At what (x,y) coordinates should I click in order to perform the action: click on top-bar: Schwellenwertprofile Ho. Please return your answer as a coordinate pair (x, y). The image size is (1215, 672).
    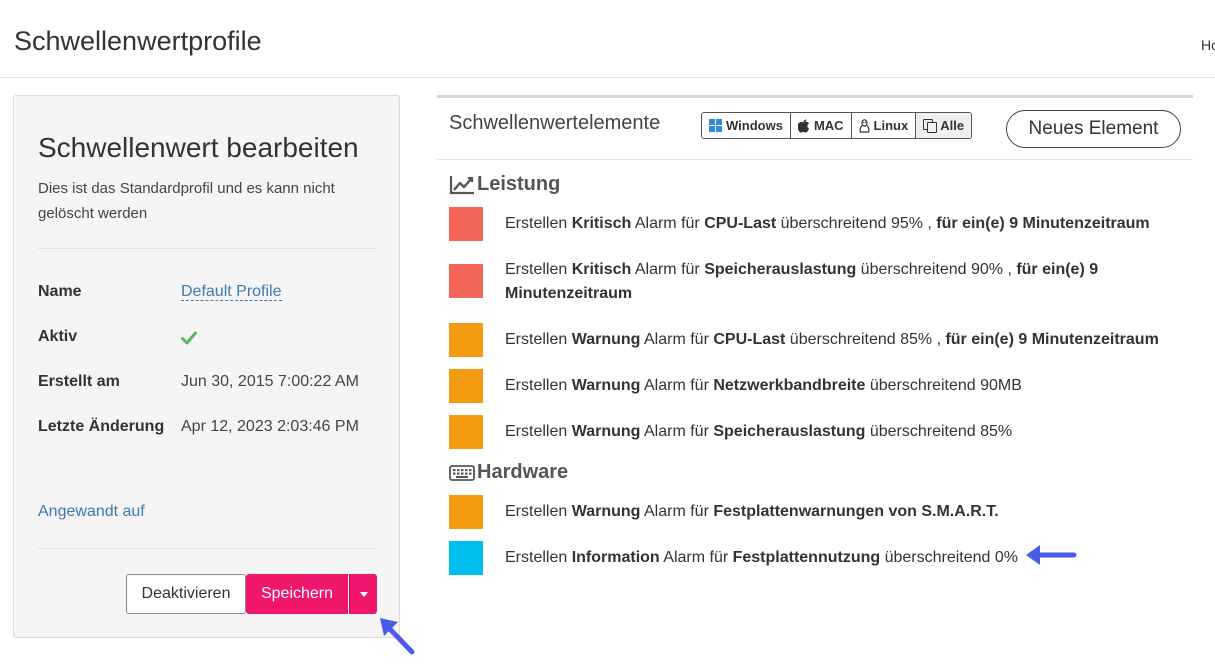
    Looking at the image, I should click on (607, 39).